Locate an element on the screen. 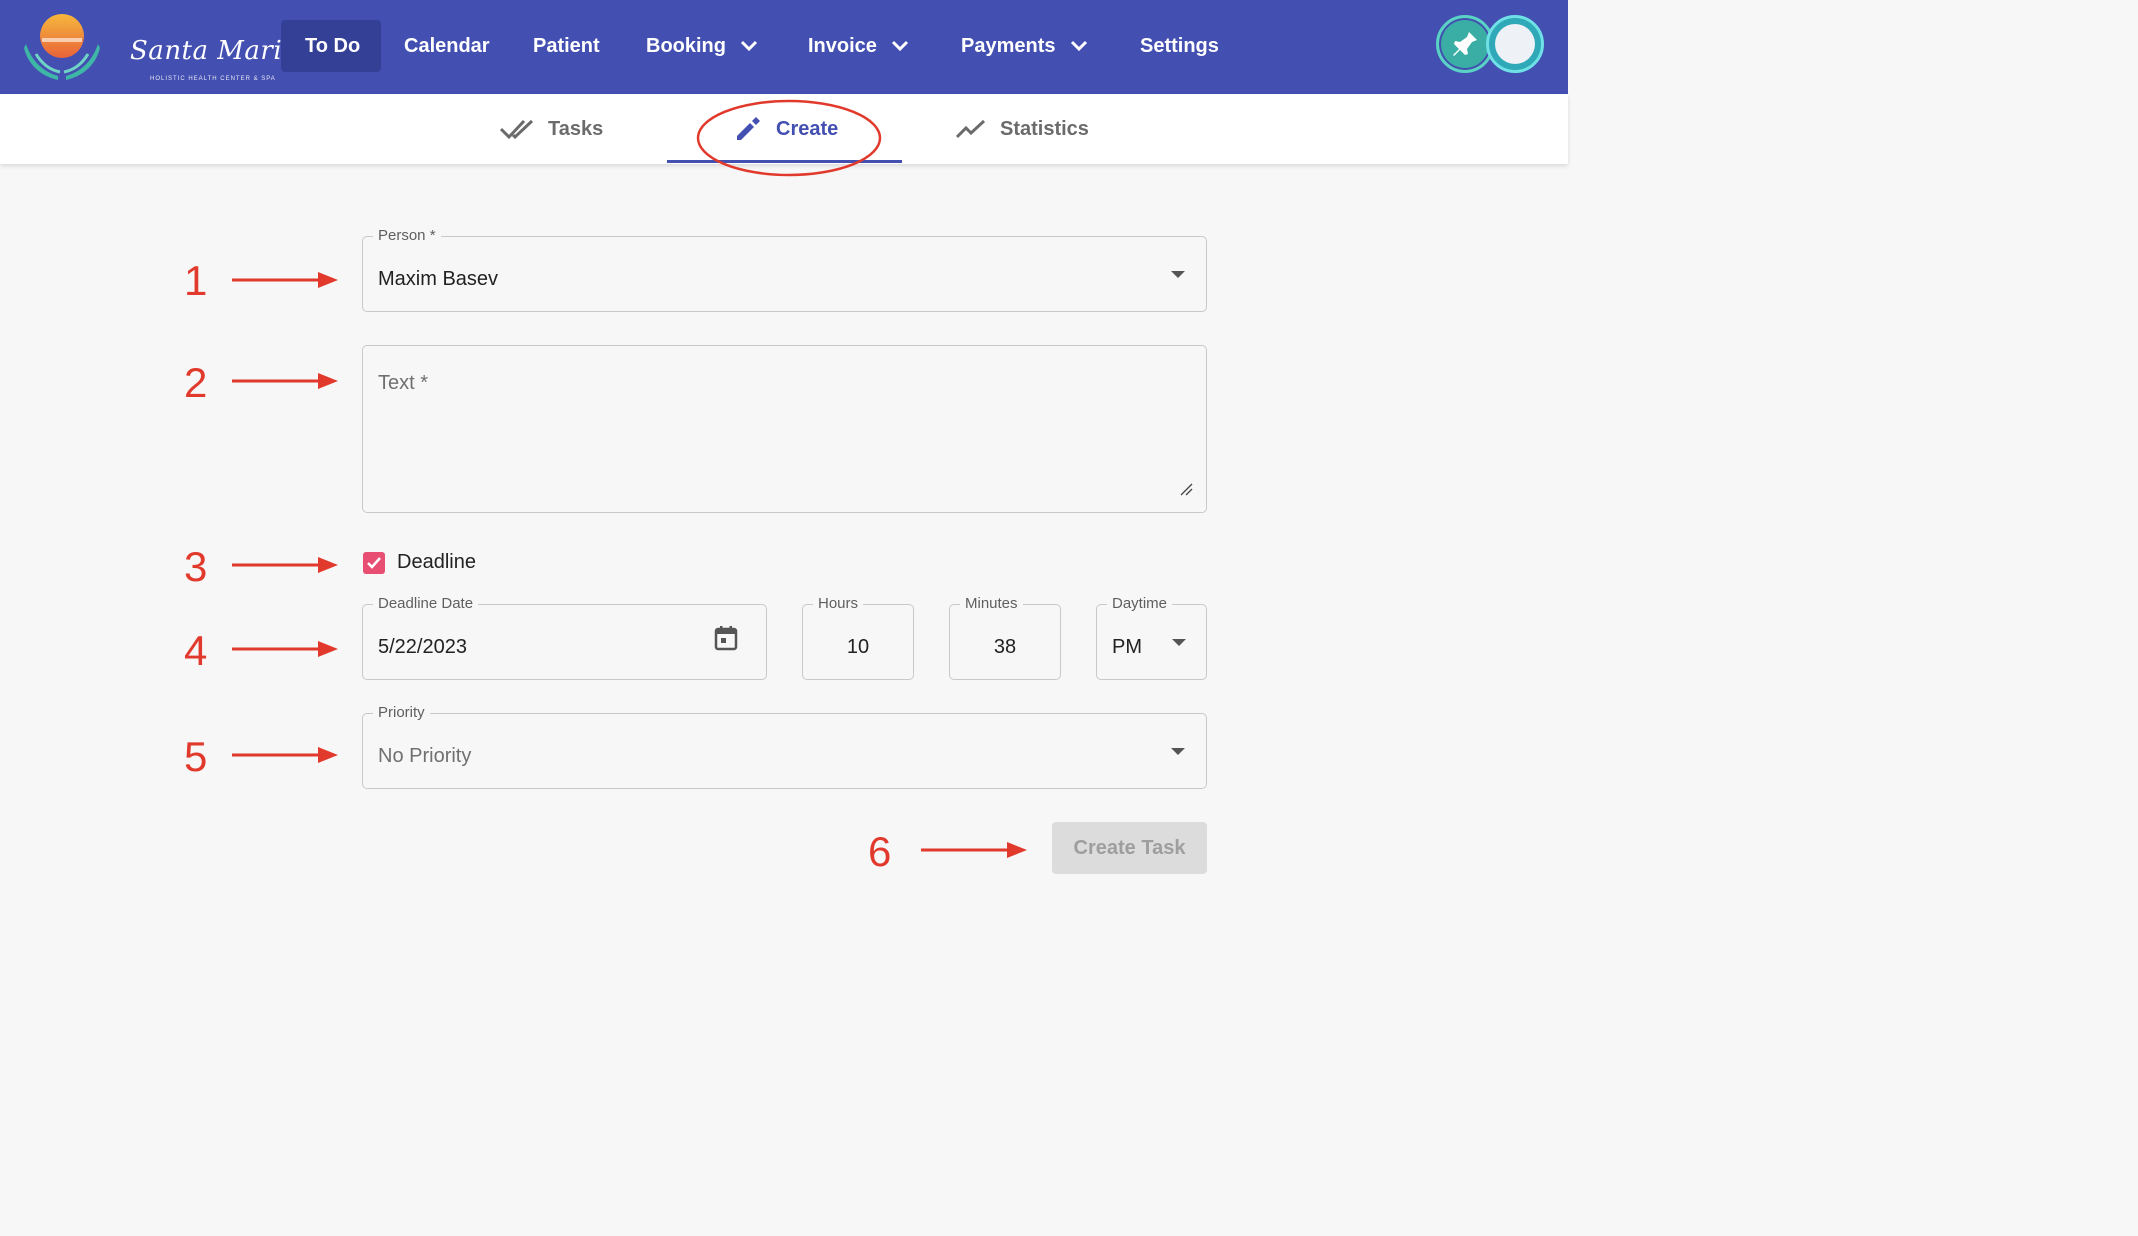  deadline-date-field: Deadline Date 5/22/2023 is located at coordinates (564, 637).